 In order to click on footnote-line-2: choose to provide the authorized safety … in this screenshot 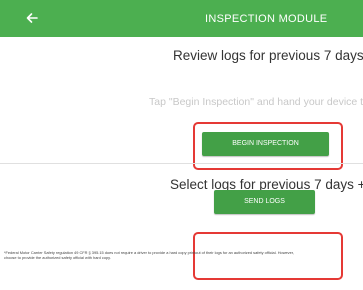, I will do `click(57, 257)`.